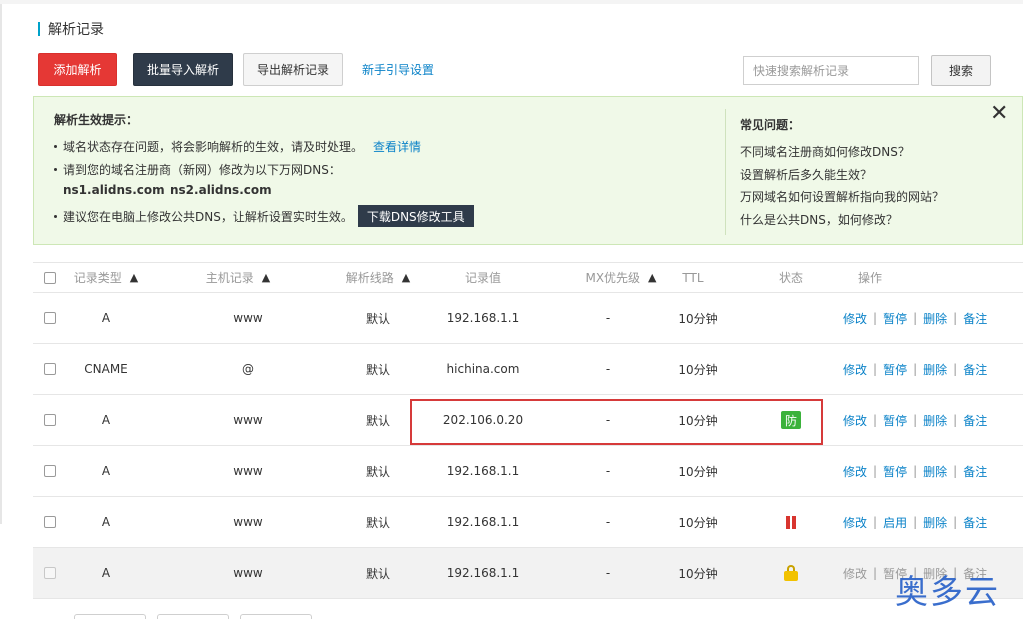  I want to click on header-record-type: 记录类型 ▲, so click(106, 277).